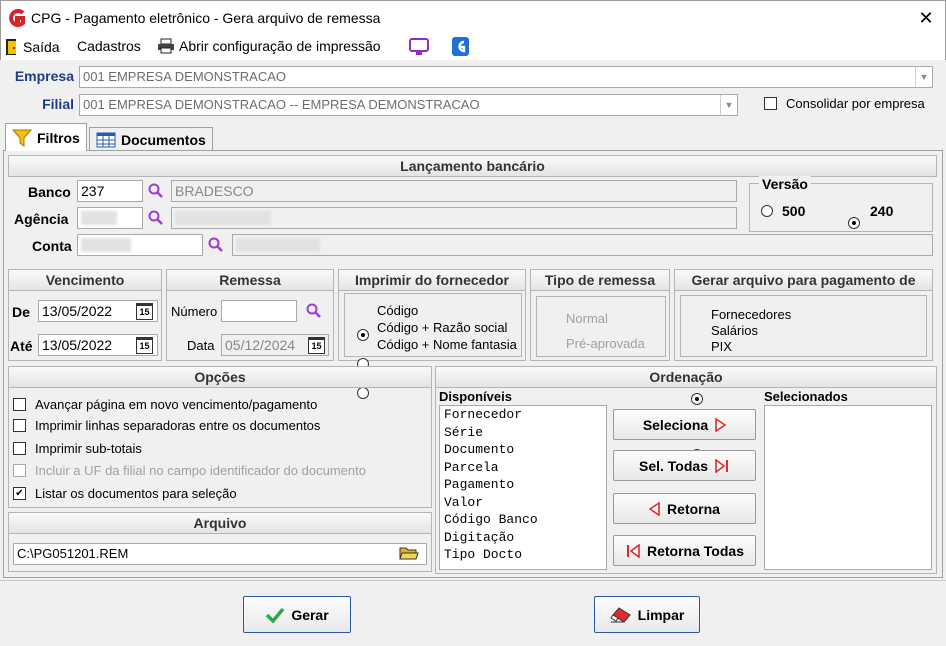 The image size is (946, 646). What do you see at coordinates (675, 424) in the screenshot?
I see `seleciona-label: Seleciona` at bounding box center [675, 424].